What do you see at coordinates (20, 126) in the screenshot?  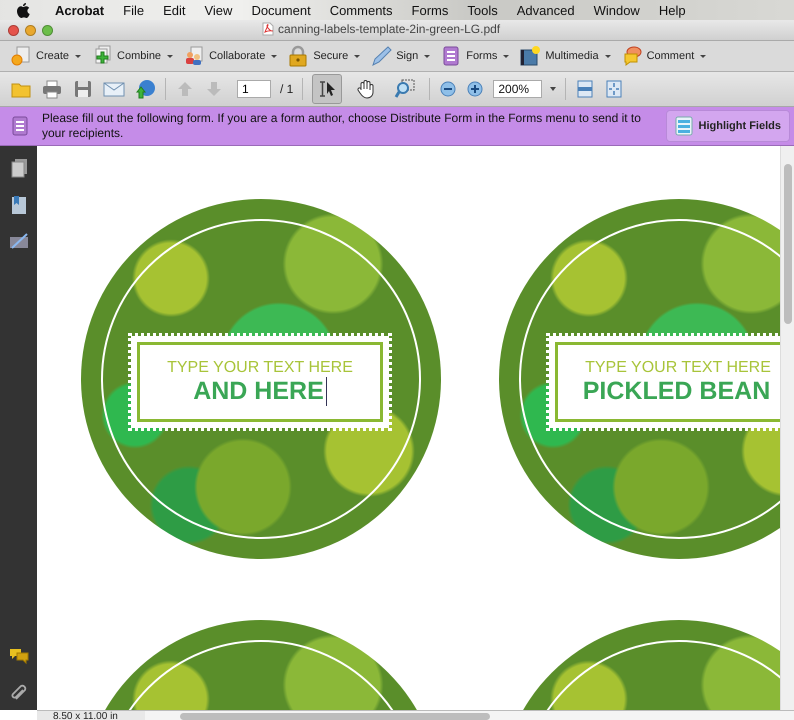 I see `form-icon` at bounding box center [20, 126].